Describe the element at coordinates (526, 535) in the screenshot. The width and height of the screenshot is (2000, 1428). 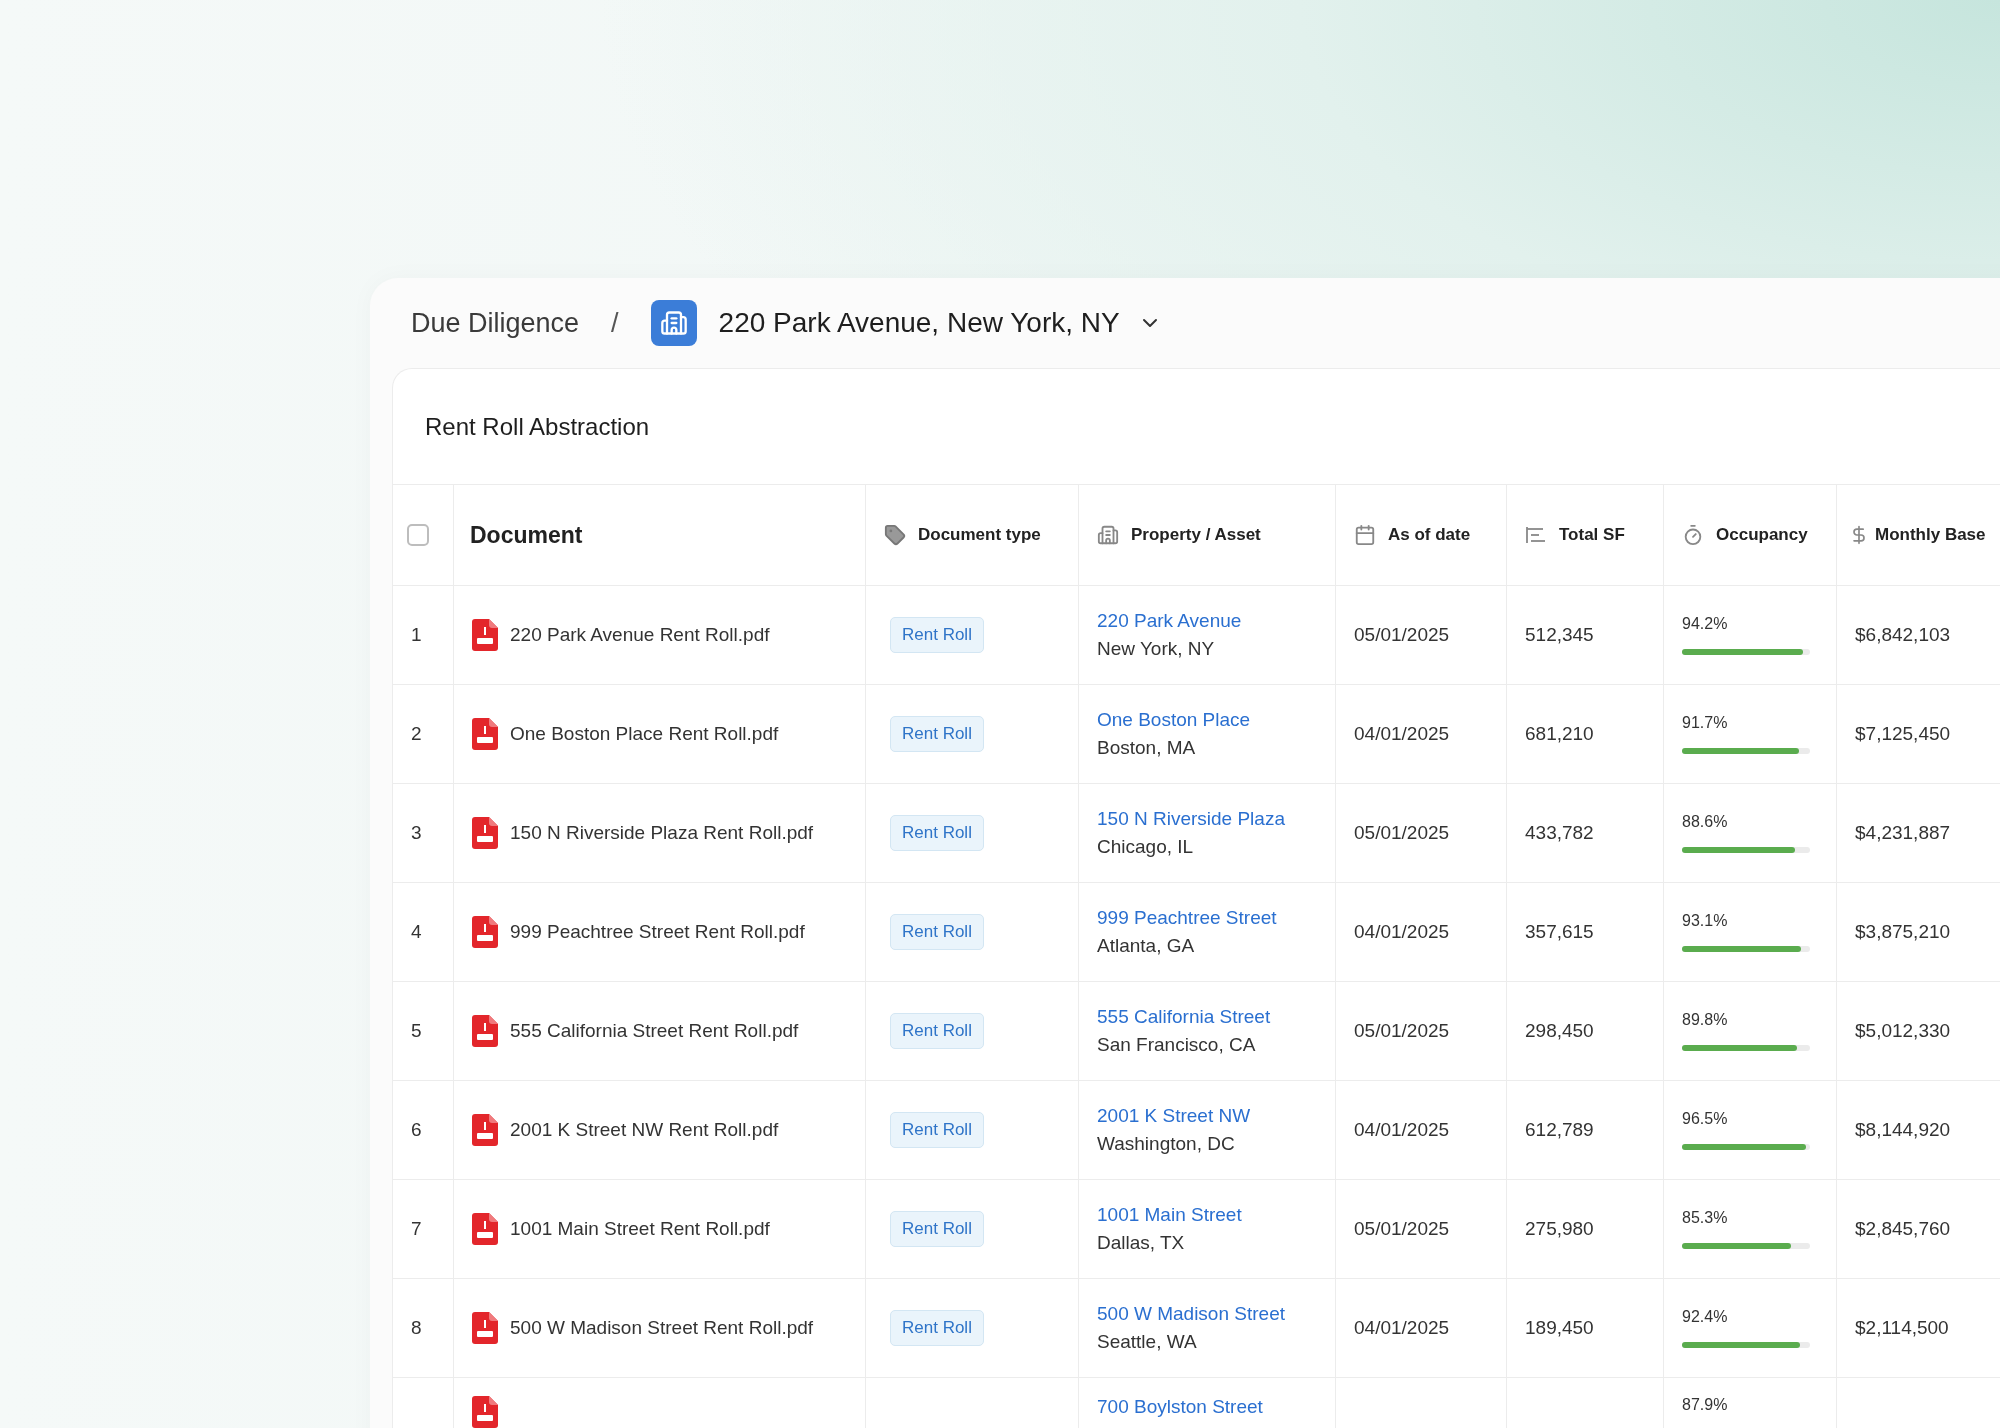
I see `column-header: Document` at that location.